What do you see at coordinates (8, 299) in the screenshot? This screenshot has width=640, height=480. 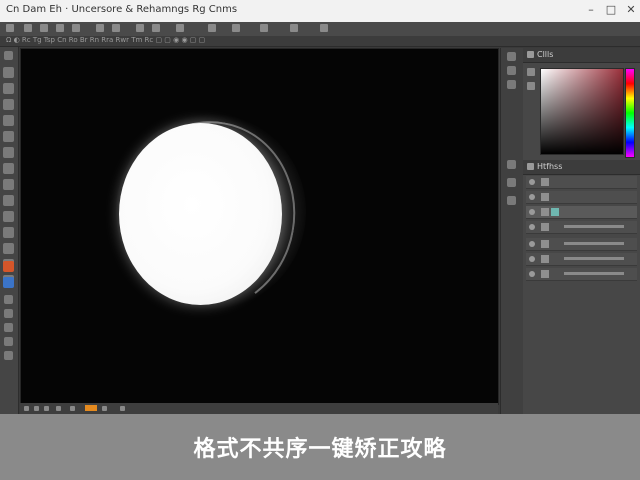 I see `text-tool-icon` at bounding box center [8, 299].